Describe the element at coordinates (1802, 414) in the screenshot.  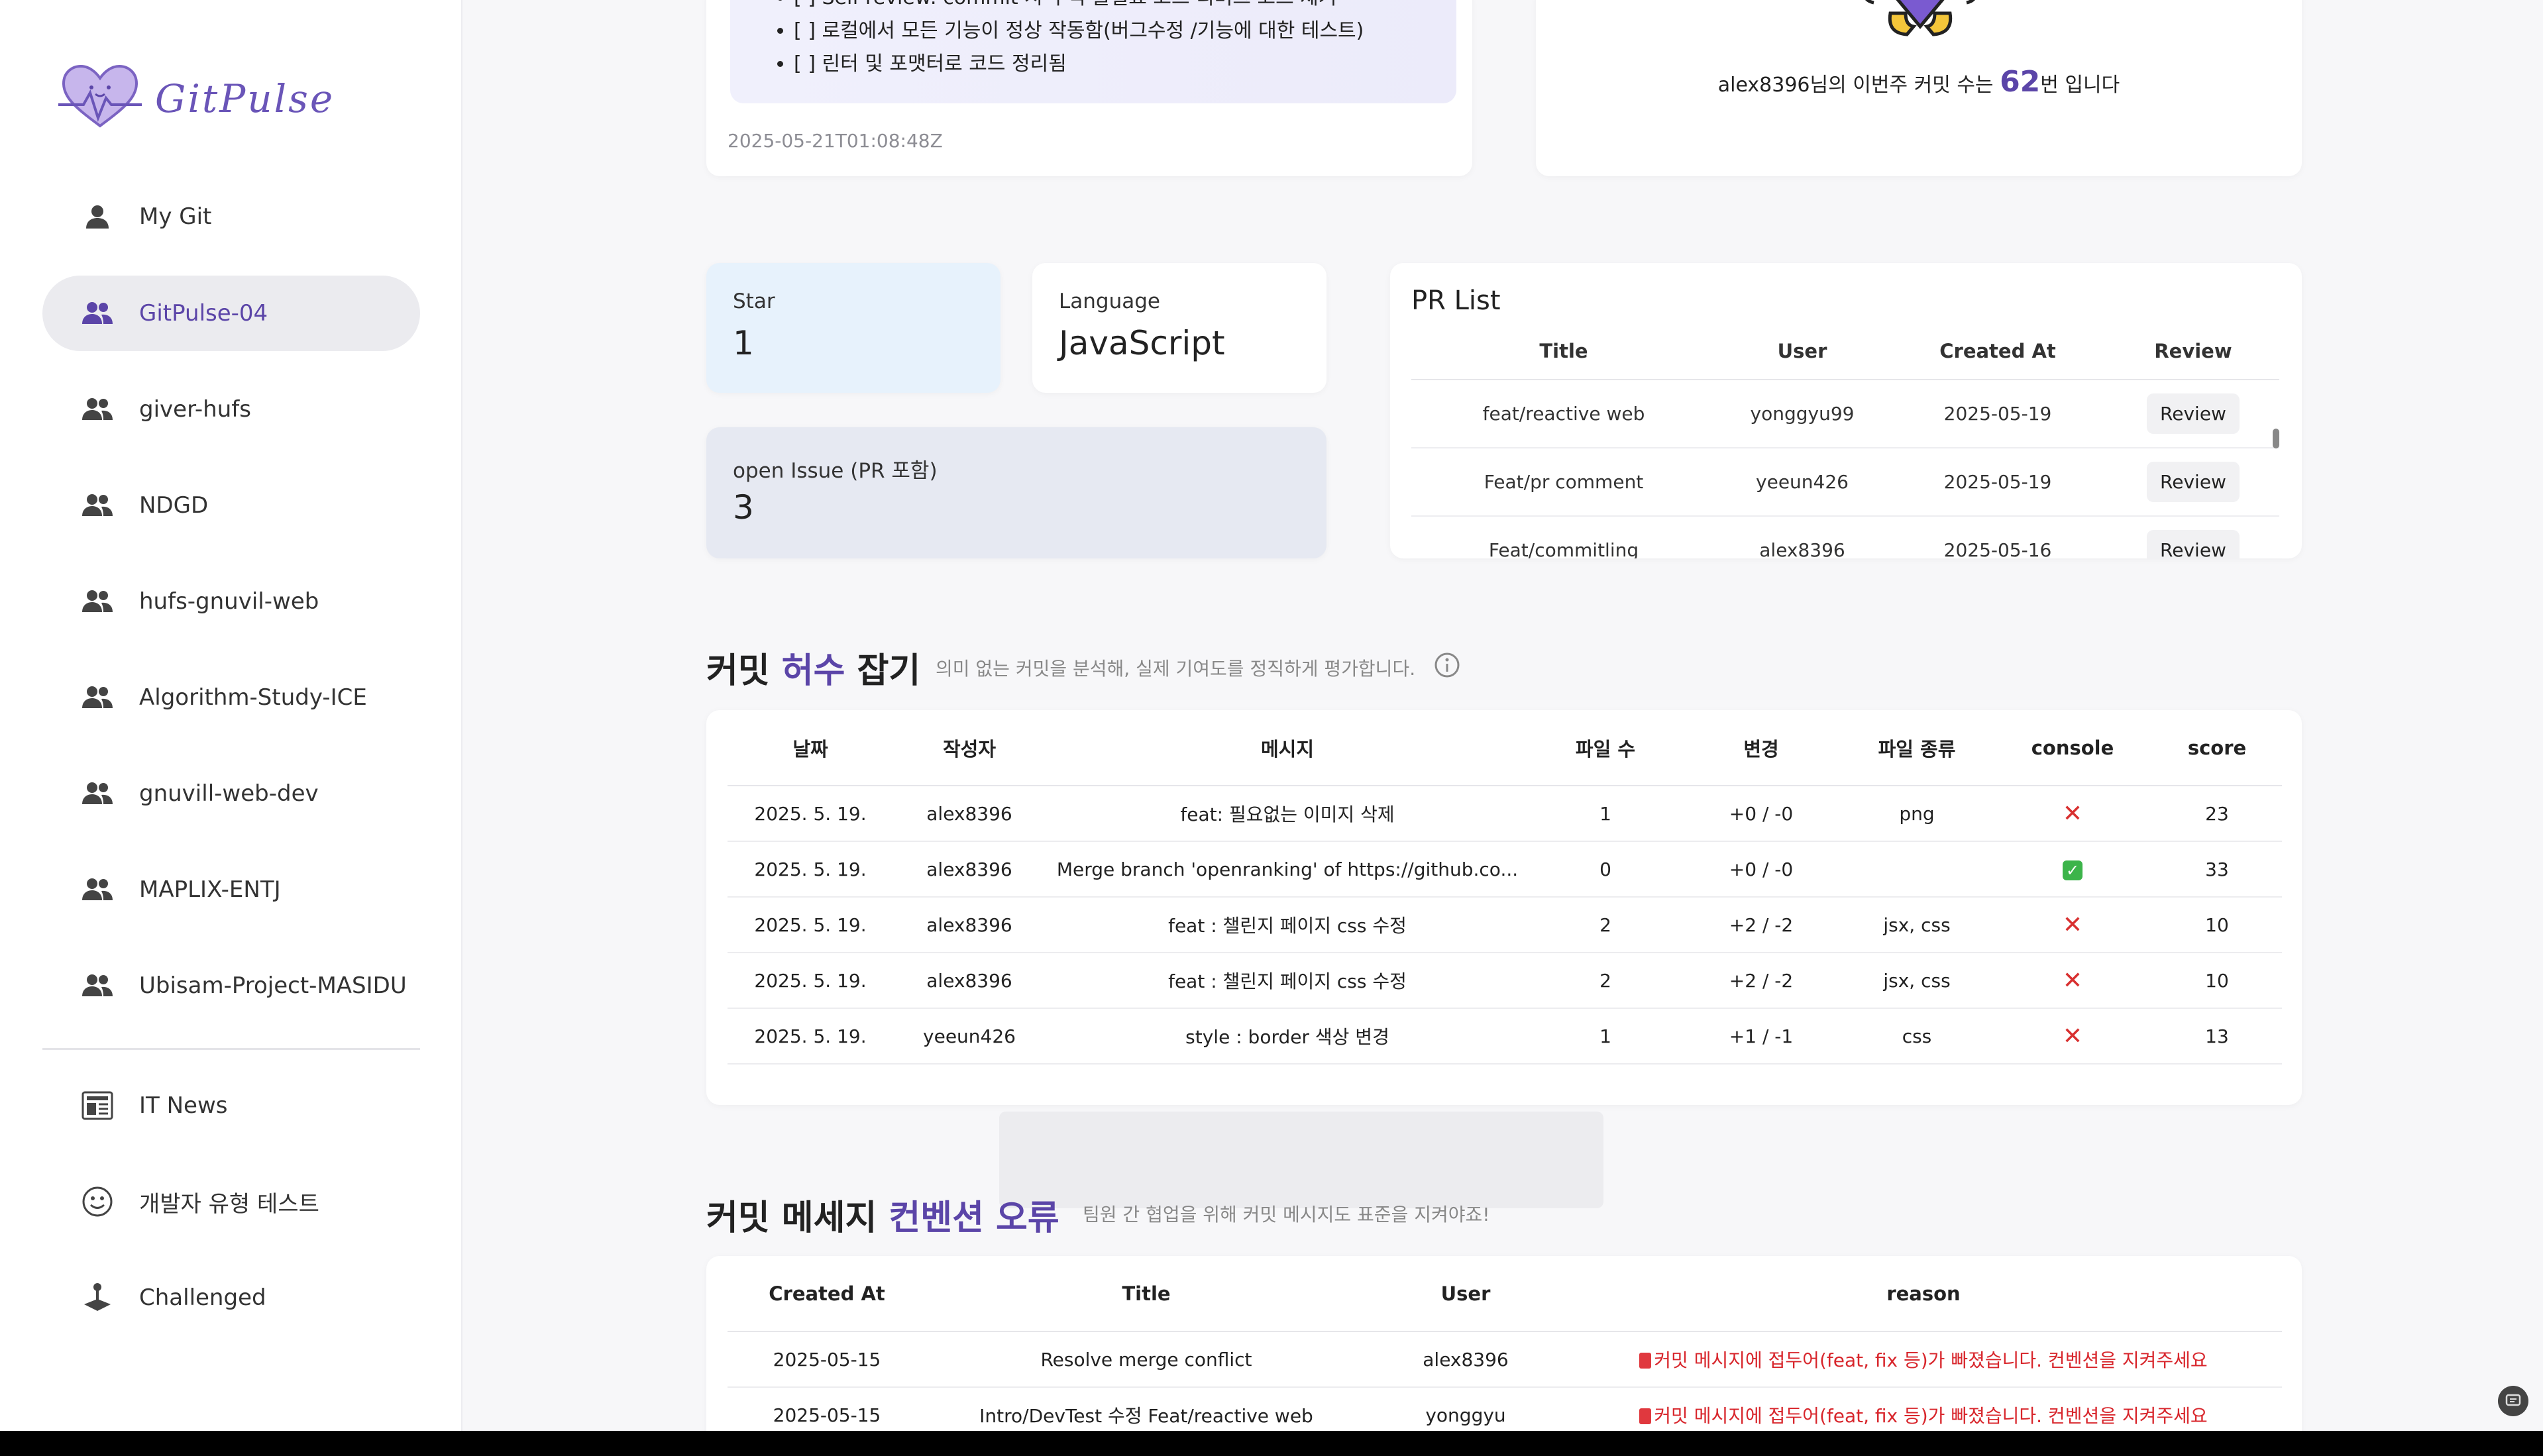
I see `pr-user-cell: yonggyu99` at that location.